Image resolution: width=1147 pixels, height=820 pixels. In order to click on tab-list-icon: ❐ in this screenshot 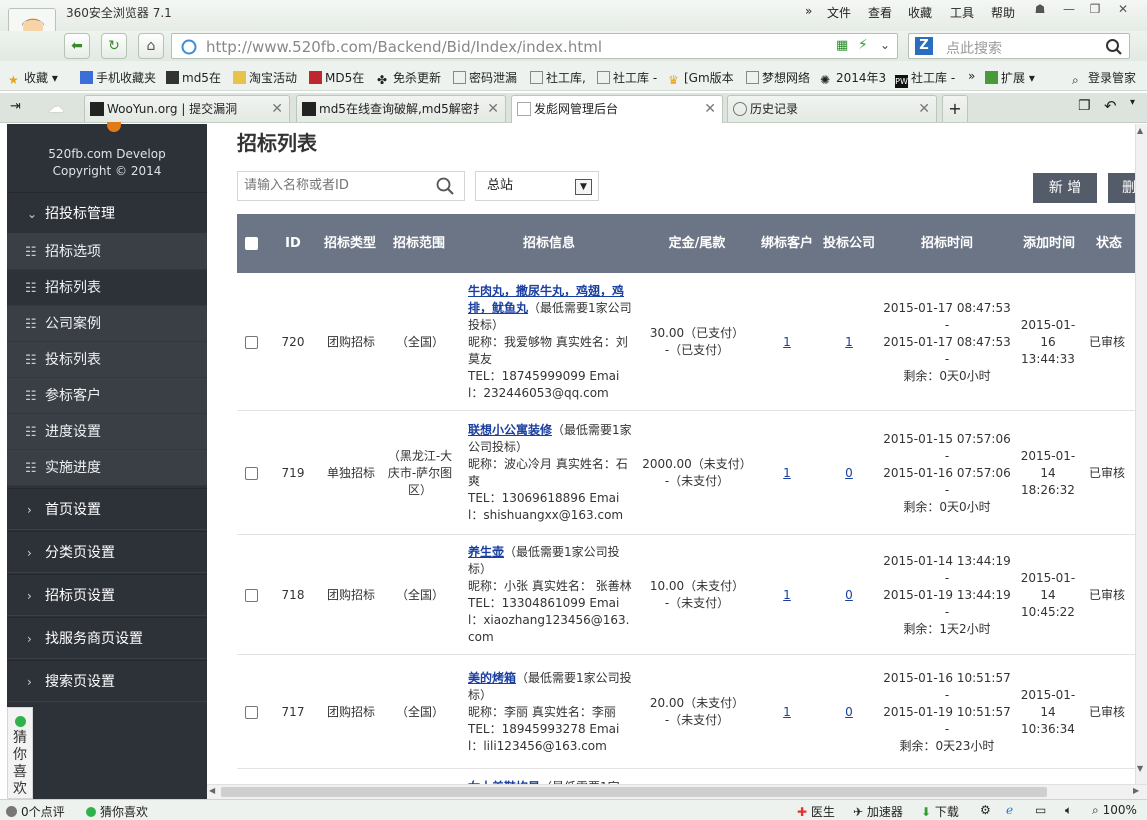, I will do `click(1084, 106)`.